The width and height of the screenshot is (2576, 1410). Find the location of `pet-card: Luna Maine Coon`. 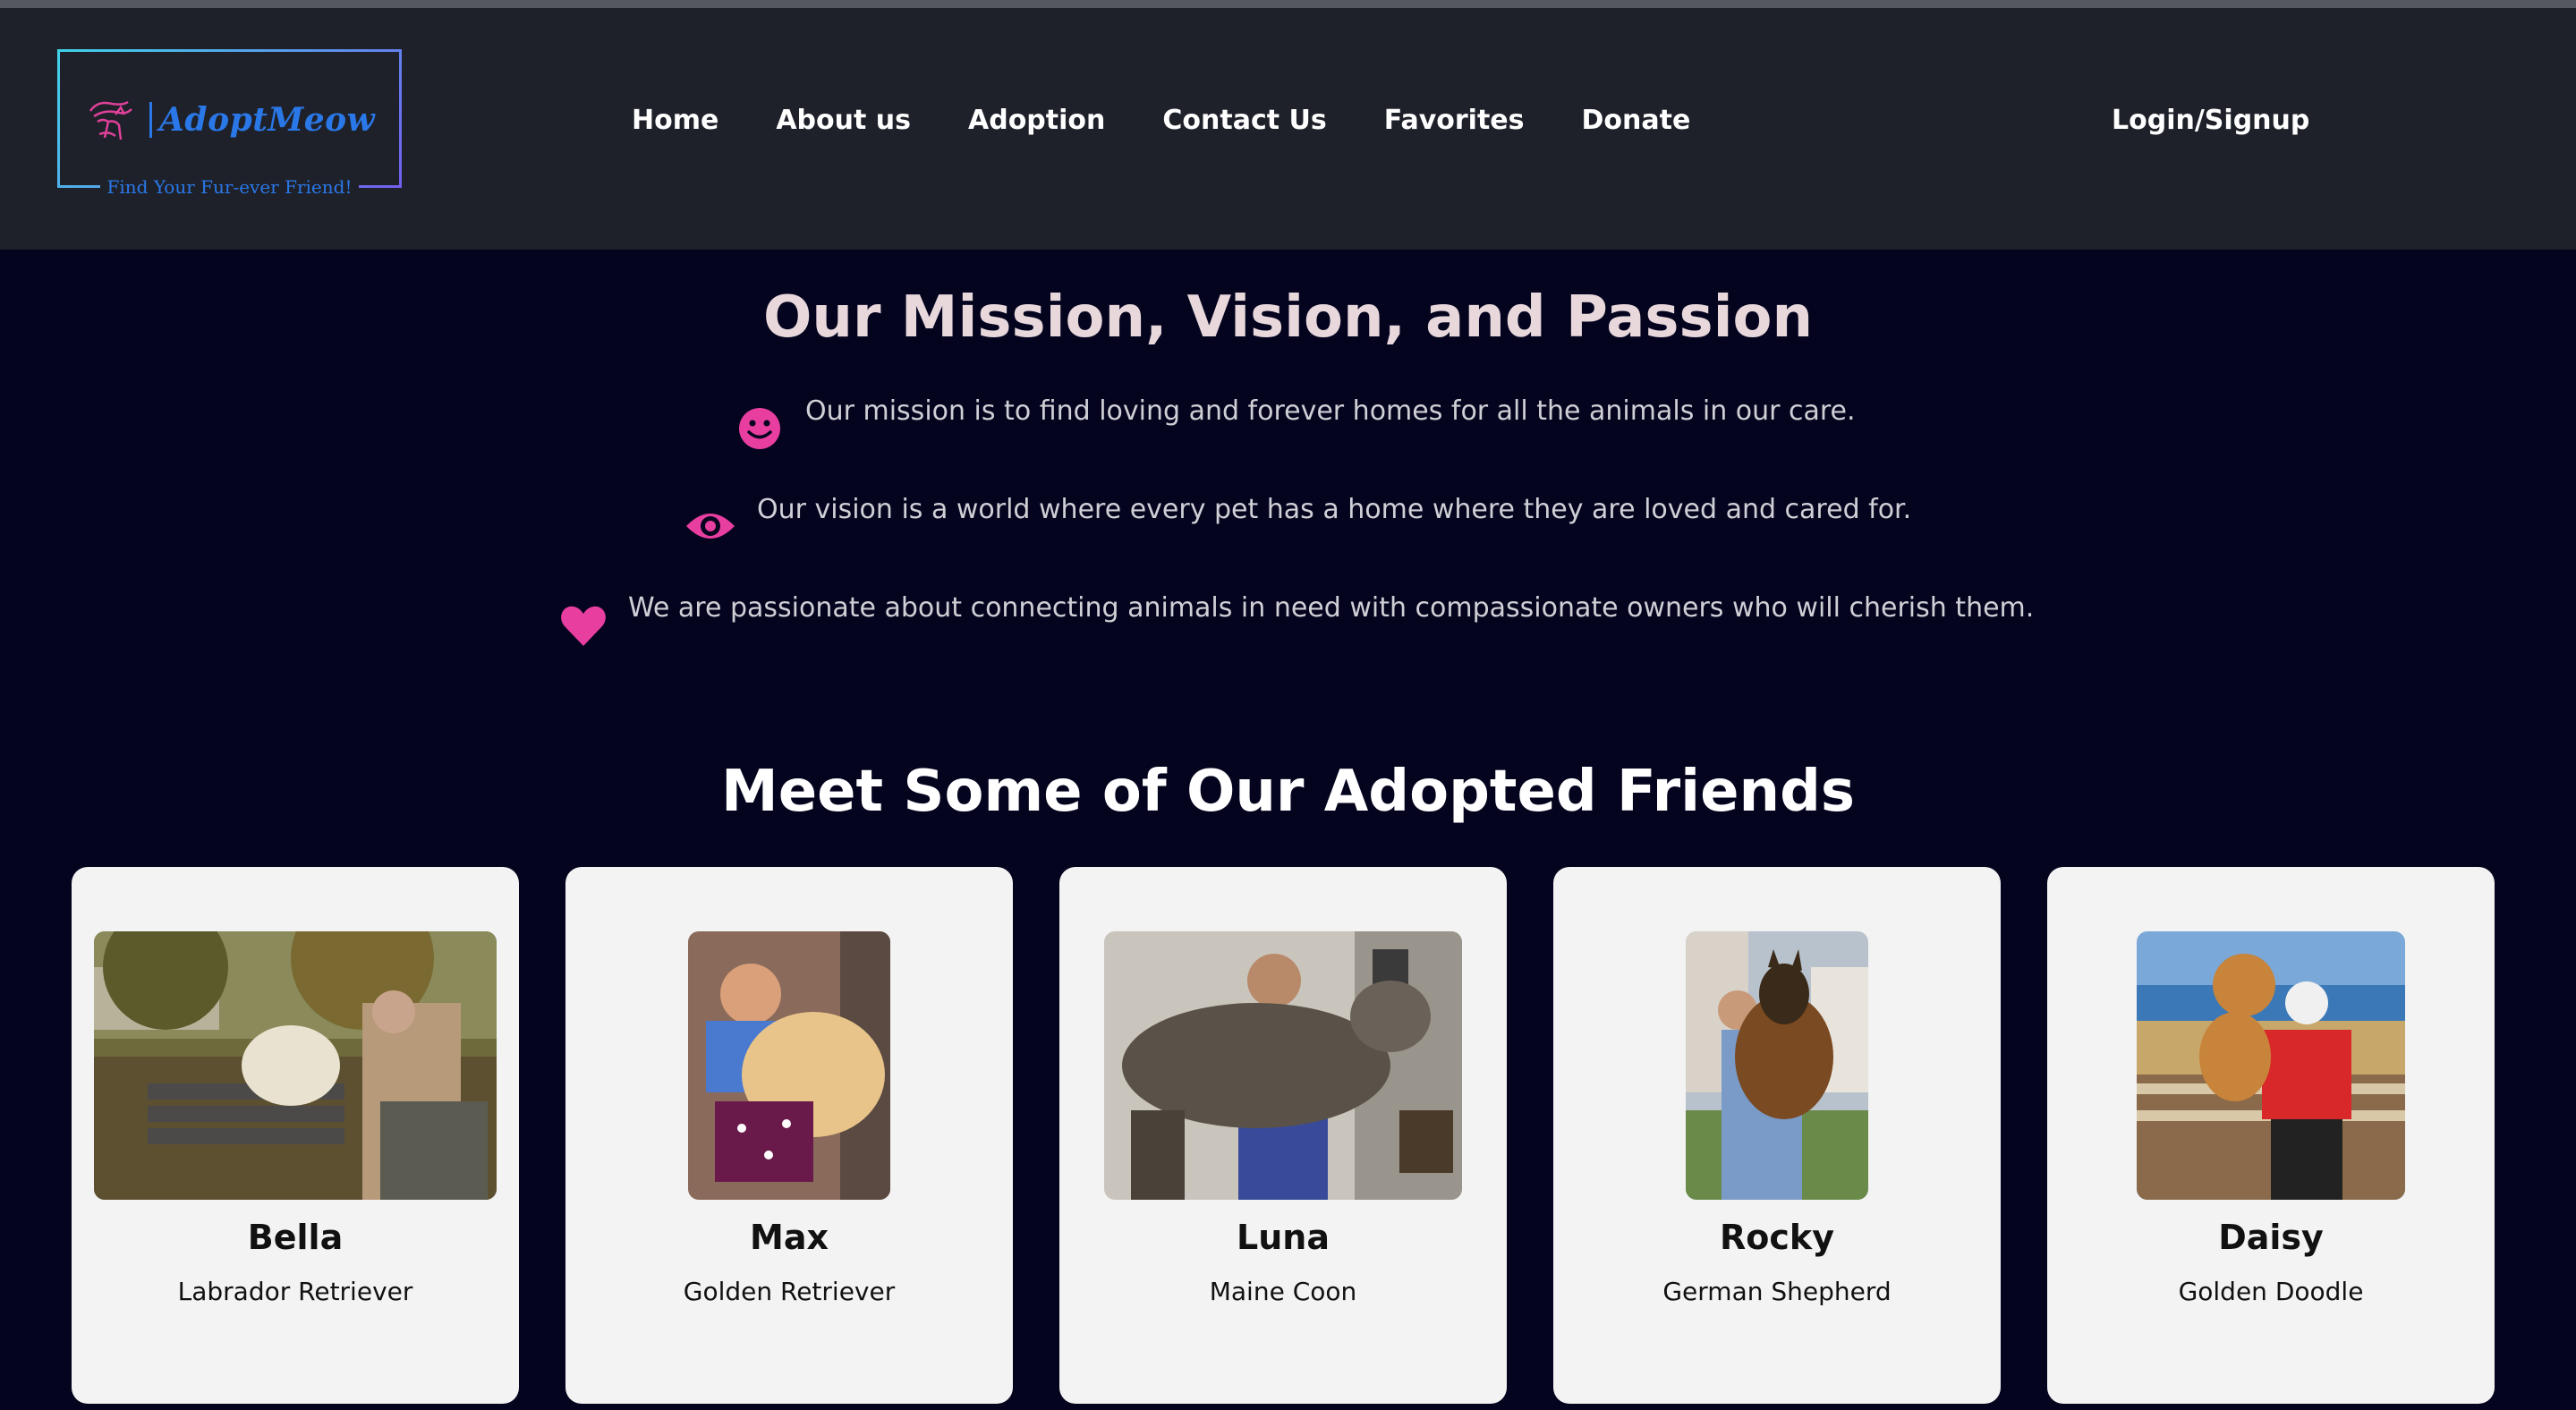

pet-card: Luna Maine Coon is located at coordinates (1283, 1136).